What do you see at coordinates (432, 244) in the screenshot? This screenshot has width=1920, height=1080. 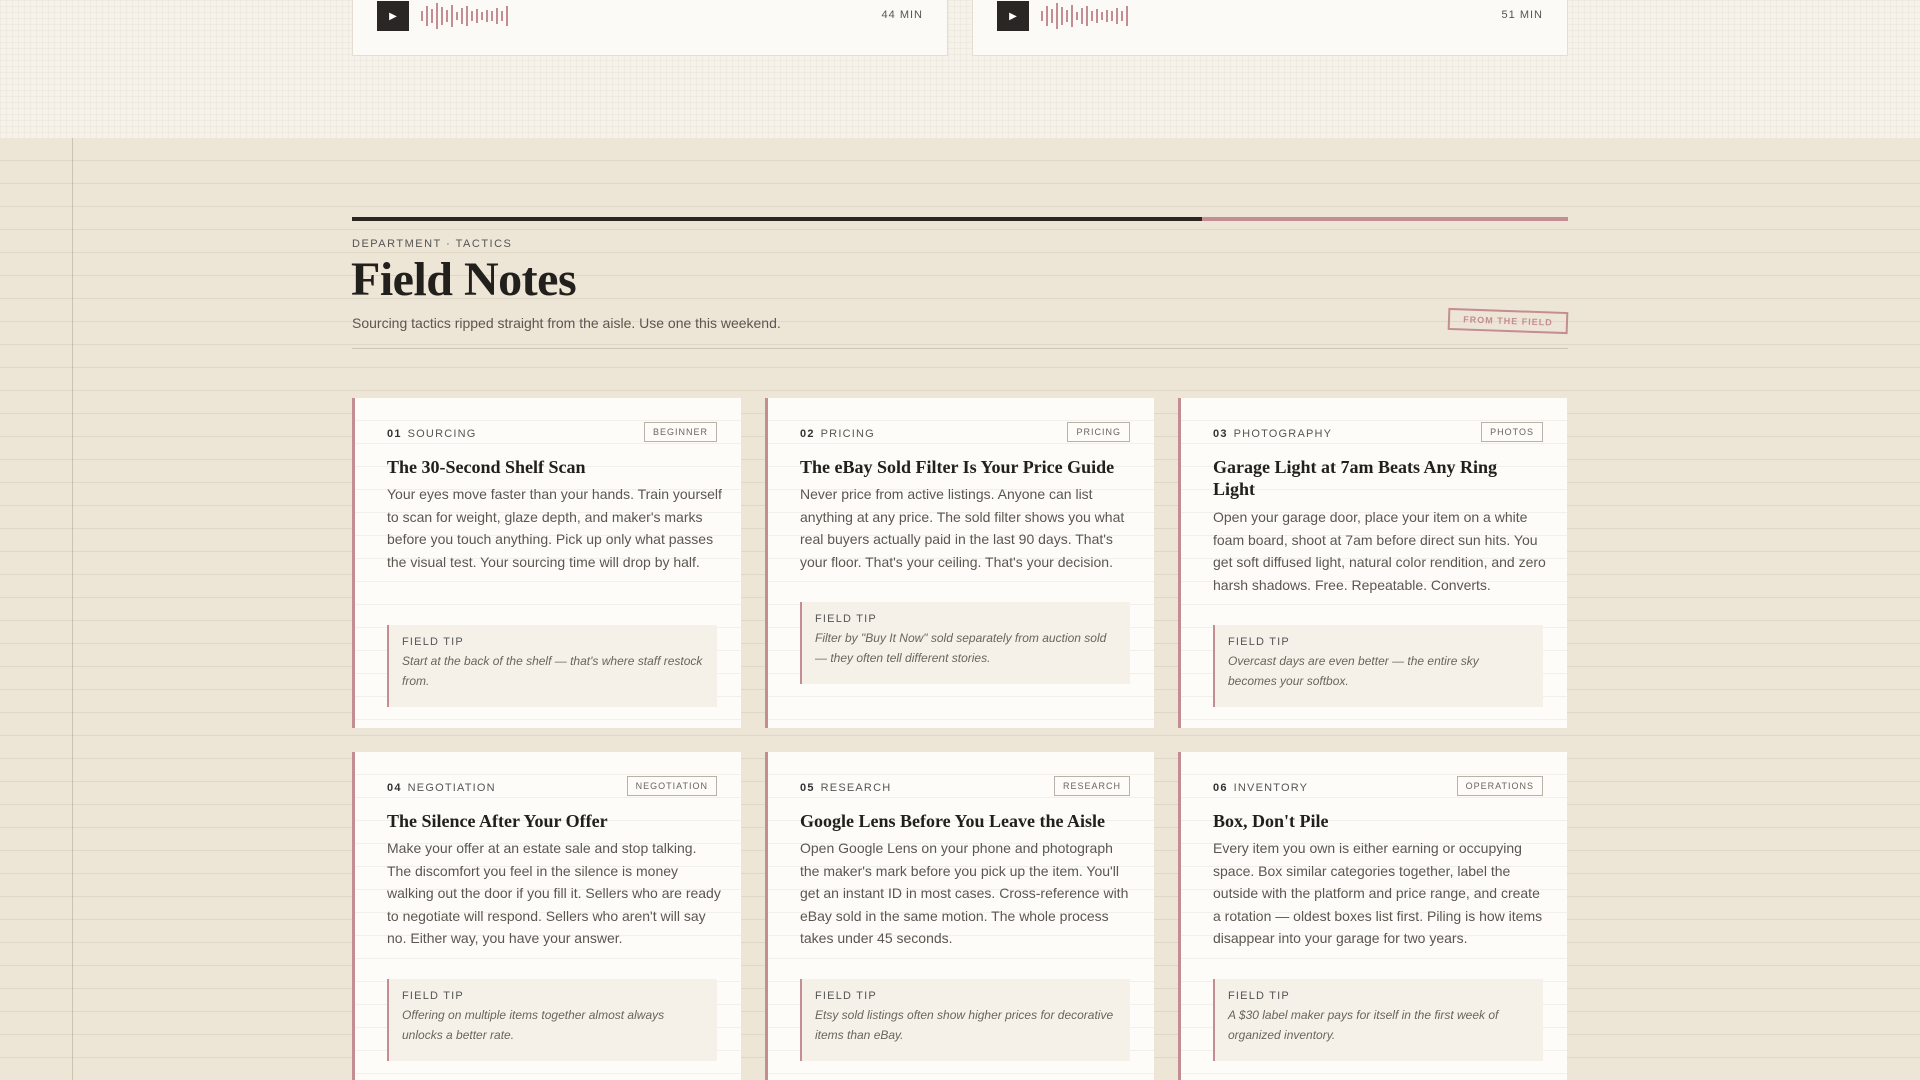 I see `section-eyebrow: DEPARTMENT · TACTICS` at bounding box center [432, 244].